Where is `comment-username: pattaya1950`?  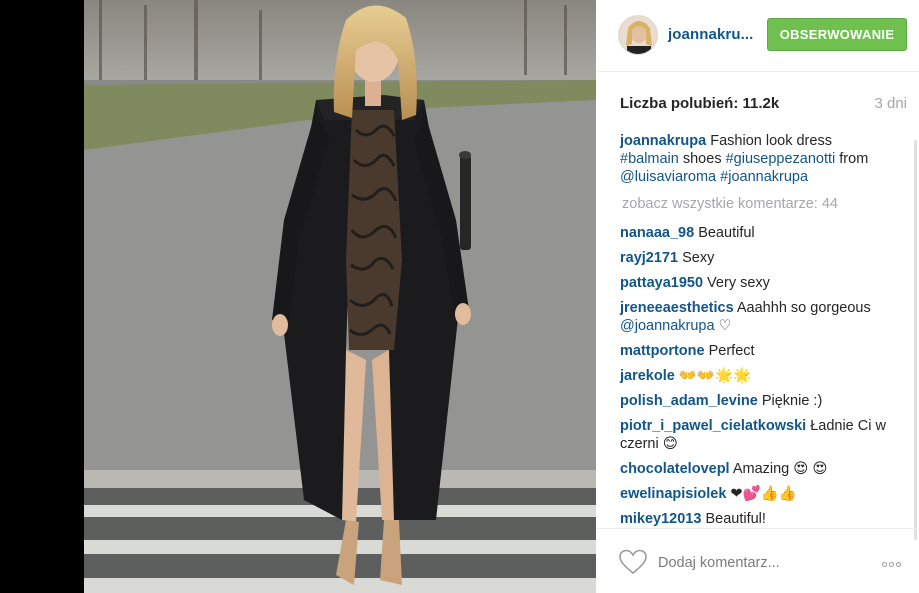
comment-username: pattaya1950 is located at coordinates (661, 283).